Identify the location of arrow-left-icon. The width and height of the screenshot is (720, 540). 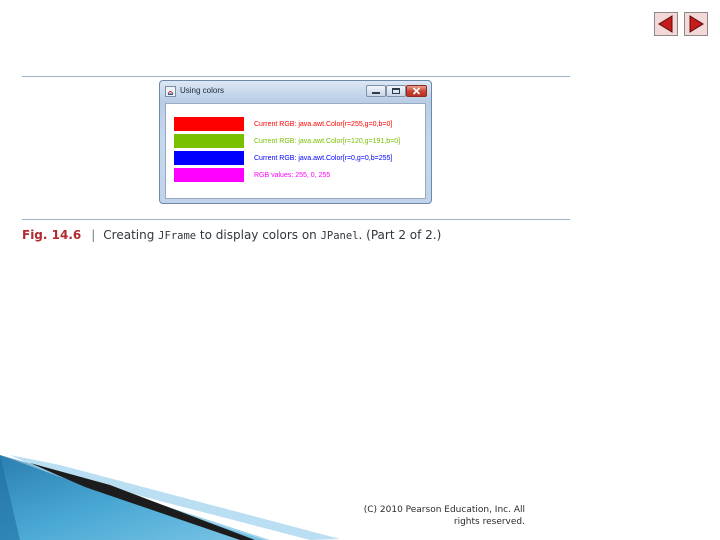
(665, 24).